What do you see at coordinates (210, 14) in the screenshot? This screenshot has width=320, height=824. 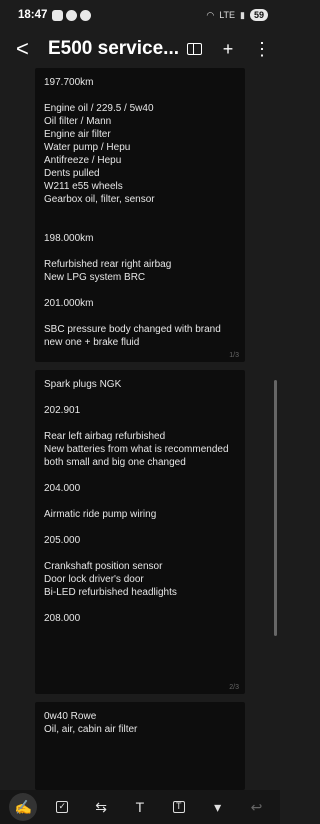 I see `wifi-icon: ◠` at bounding box center [210, 14].